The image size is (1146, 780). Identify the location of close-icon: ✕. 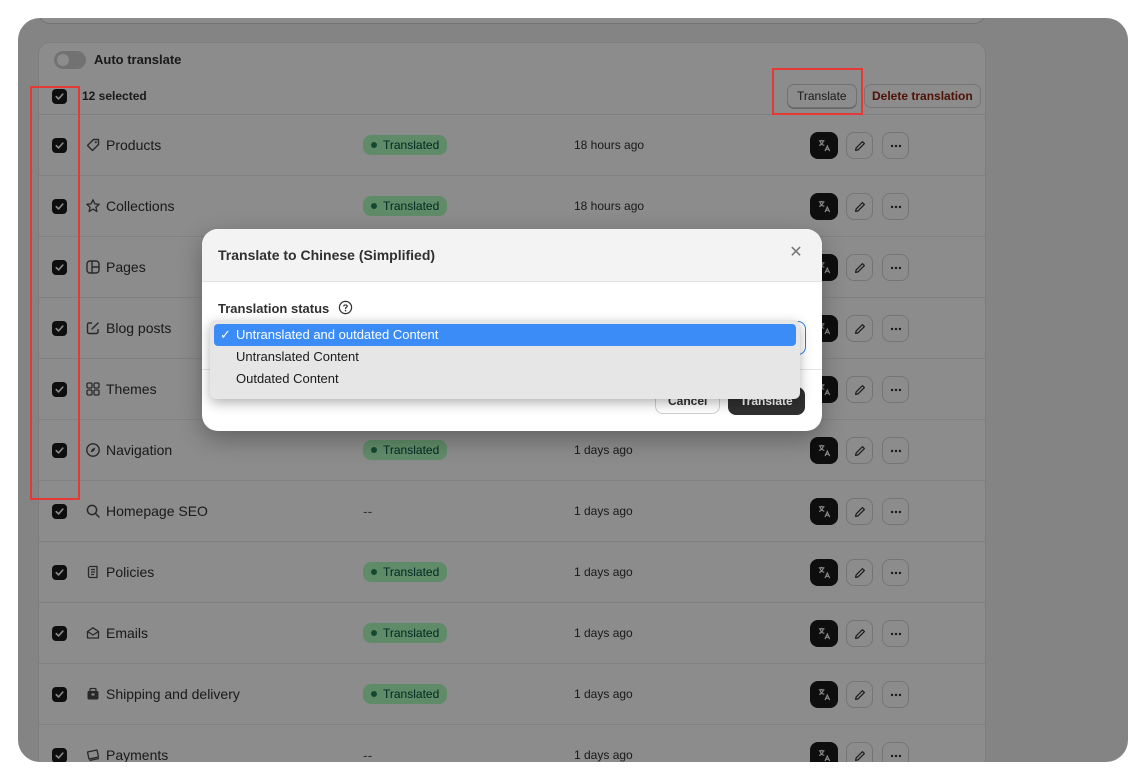
(796, 253).